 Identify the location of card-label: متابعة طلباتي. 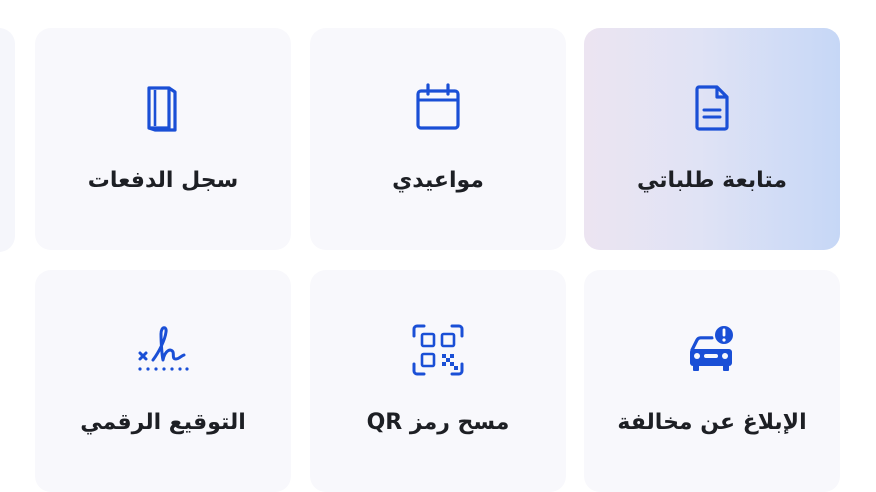
(711, 180).